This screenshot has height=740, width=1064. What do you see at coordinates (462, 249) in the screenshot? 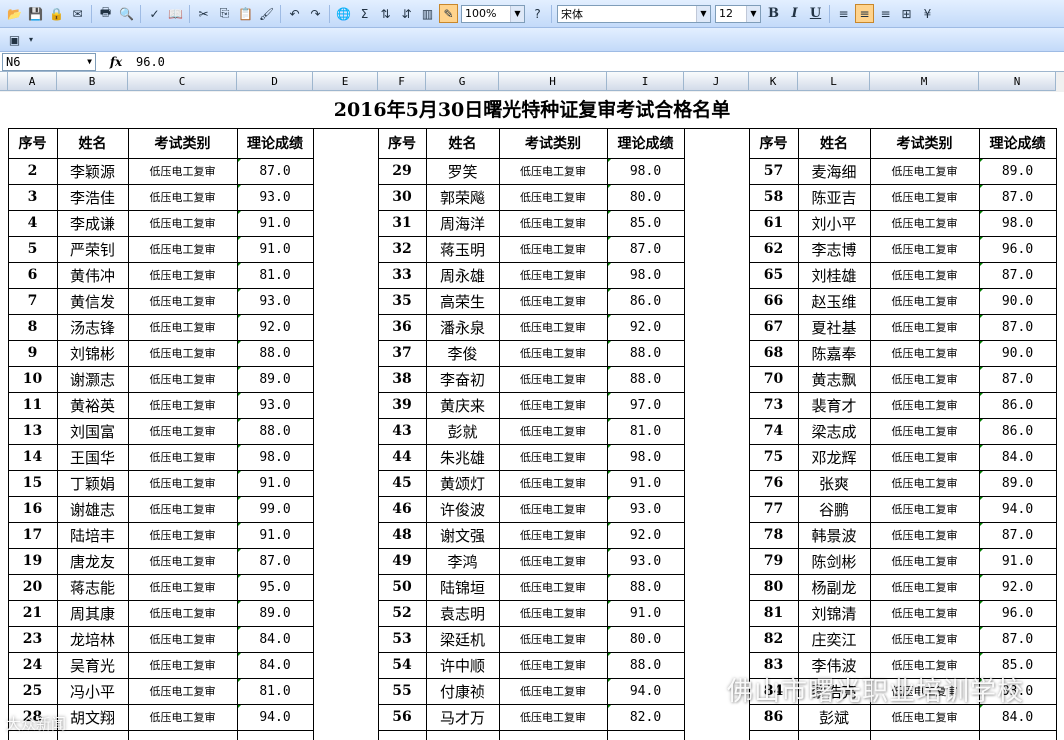
I see `name-cell: 蒋玉明` at bounding box center [462, 249].